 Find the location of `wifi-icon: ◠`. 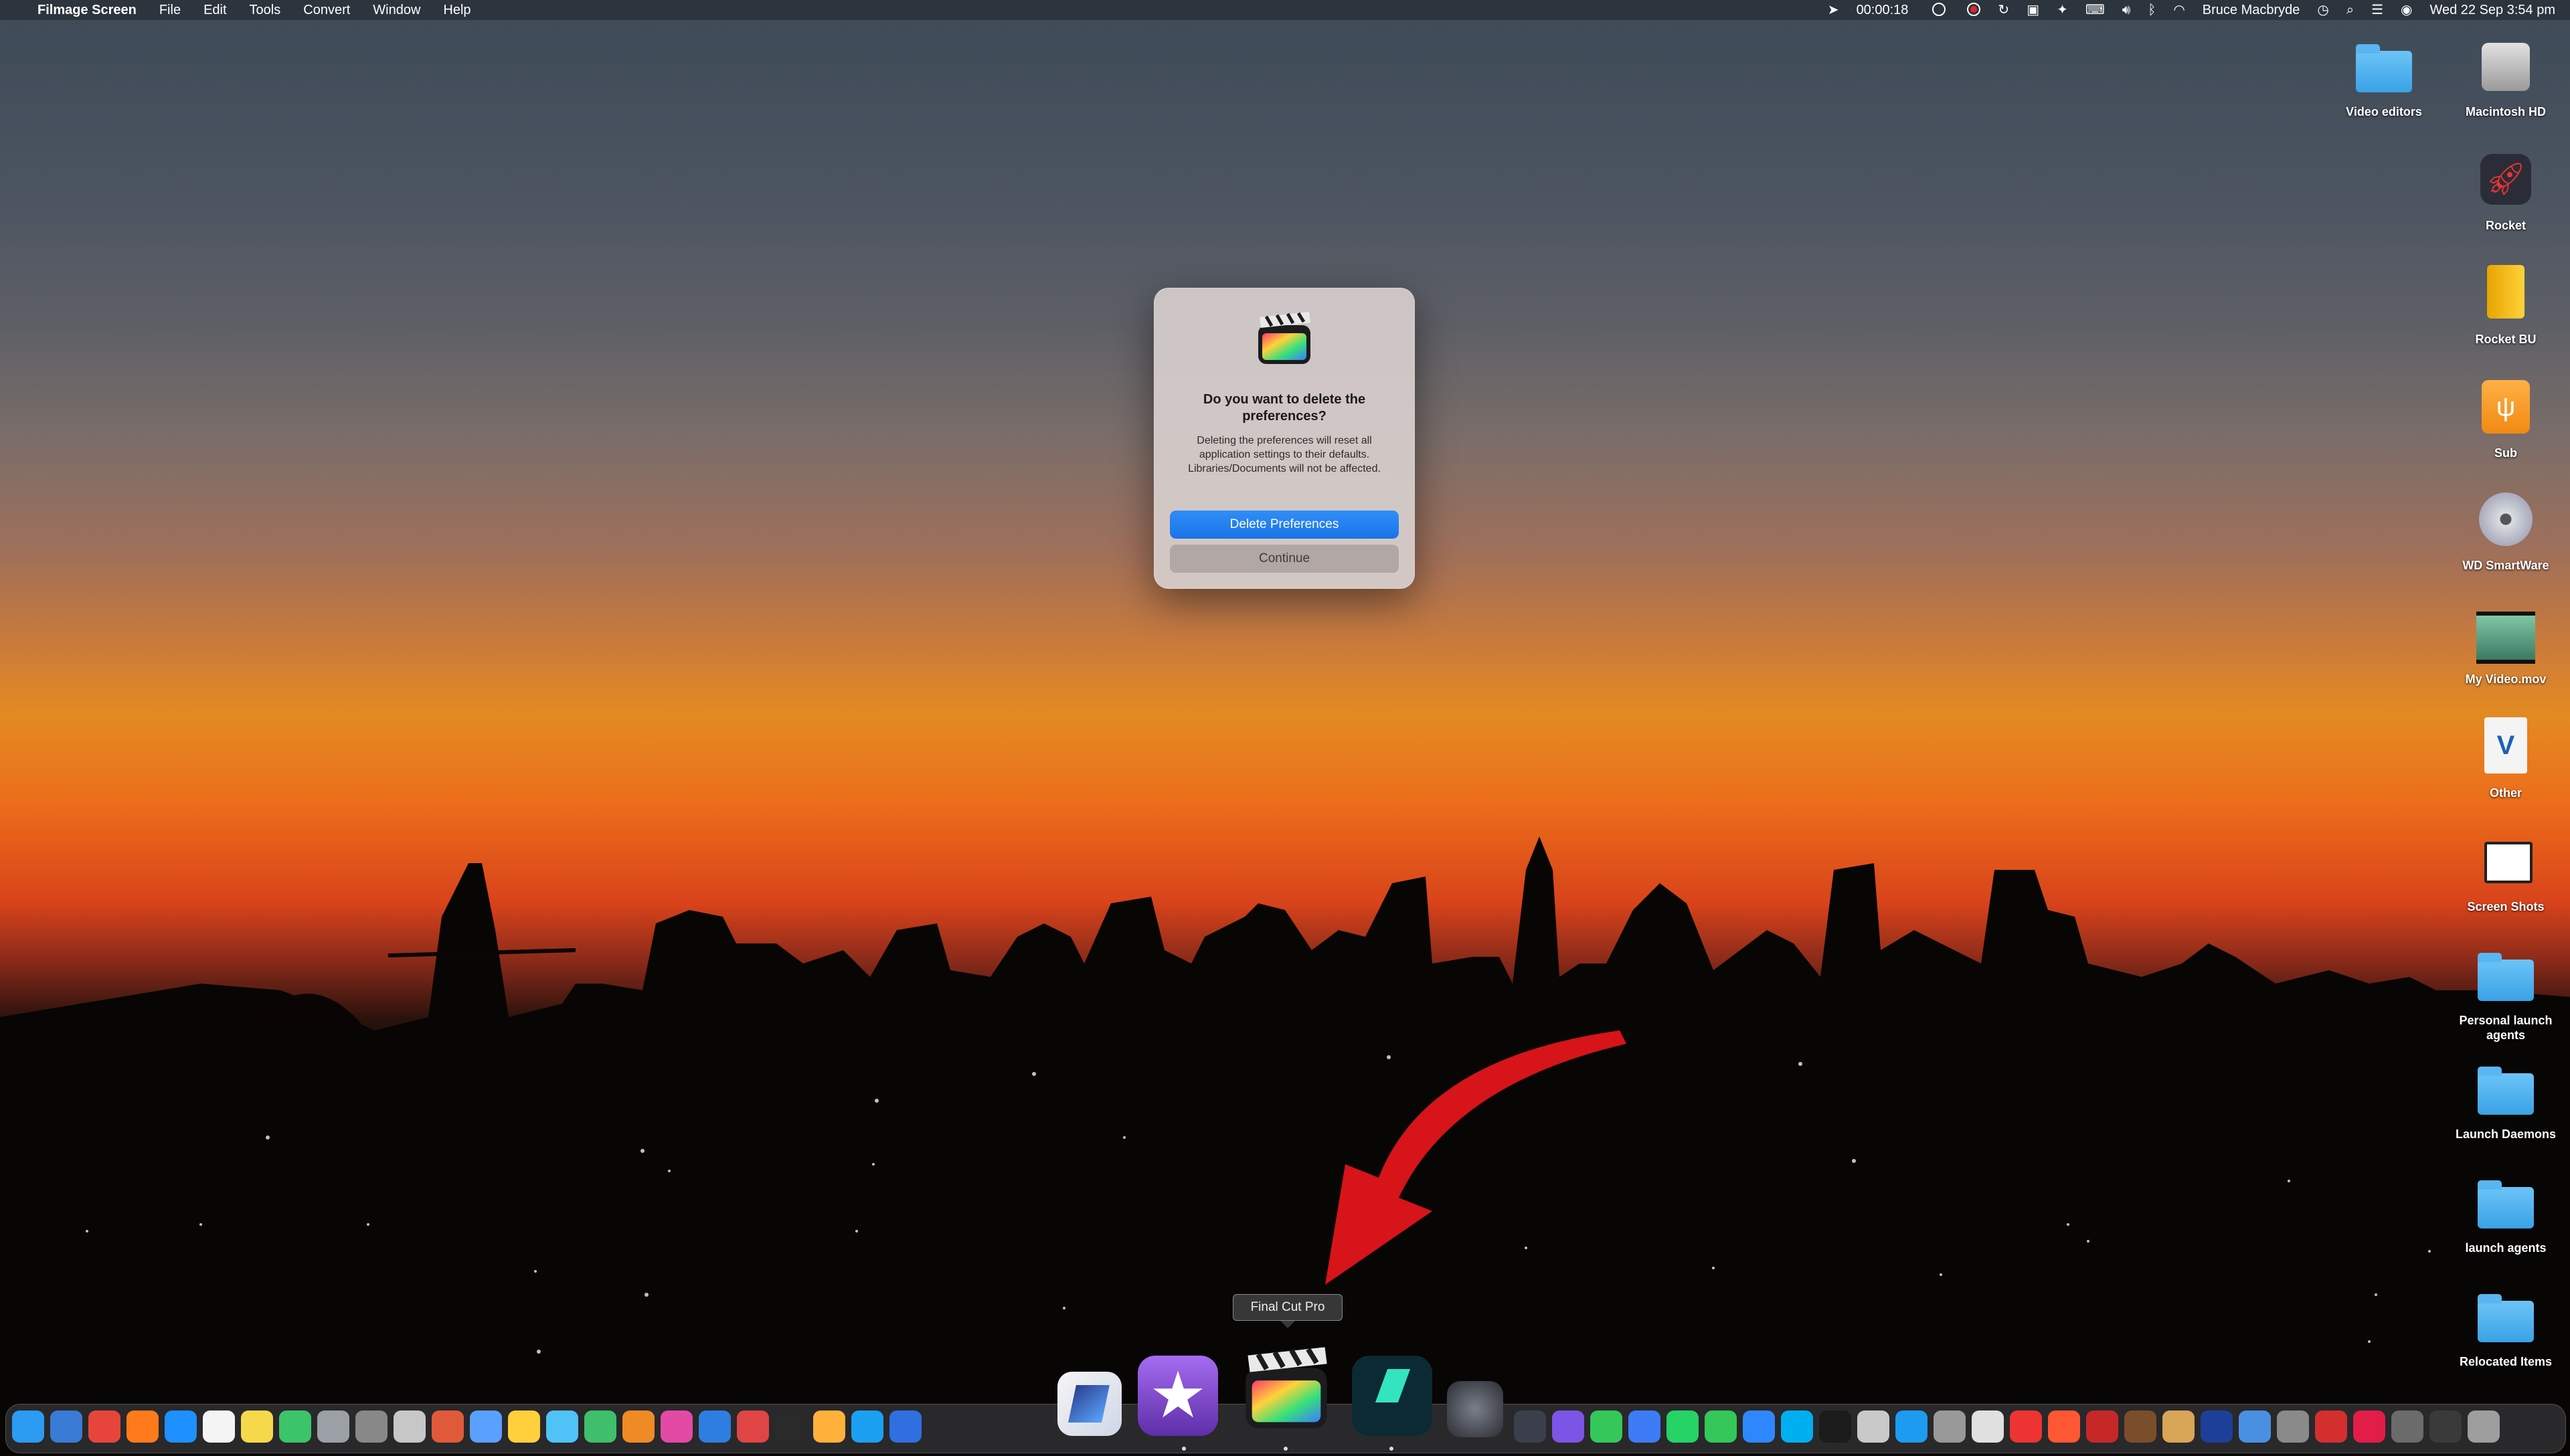

wifi-icon: ◠ is located at coordinates (2178, 10).